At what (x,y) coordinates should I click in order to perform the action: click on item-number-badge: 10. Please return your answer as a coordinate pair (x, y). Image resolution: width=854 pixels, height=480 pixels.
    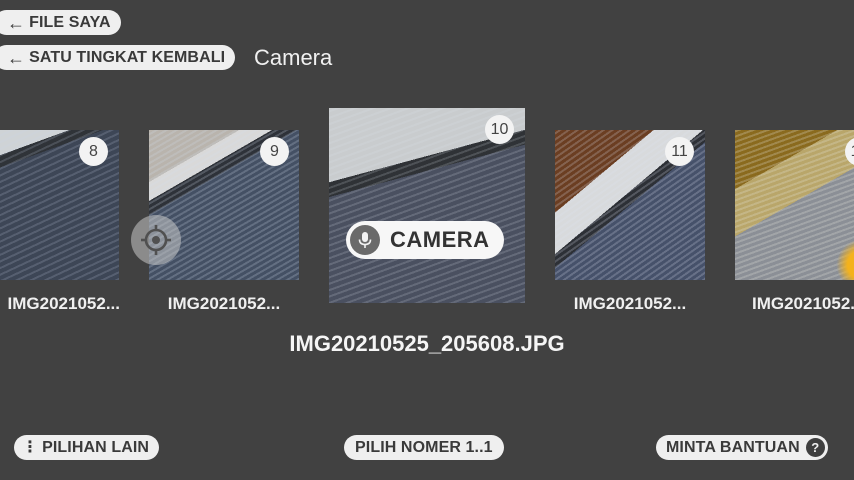
    Looking at the image, I should click on (499, 129).